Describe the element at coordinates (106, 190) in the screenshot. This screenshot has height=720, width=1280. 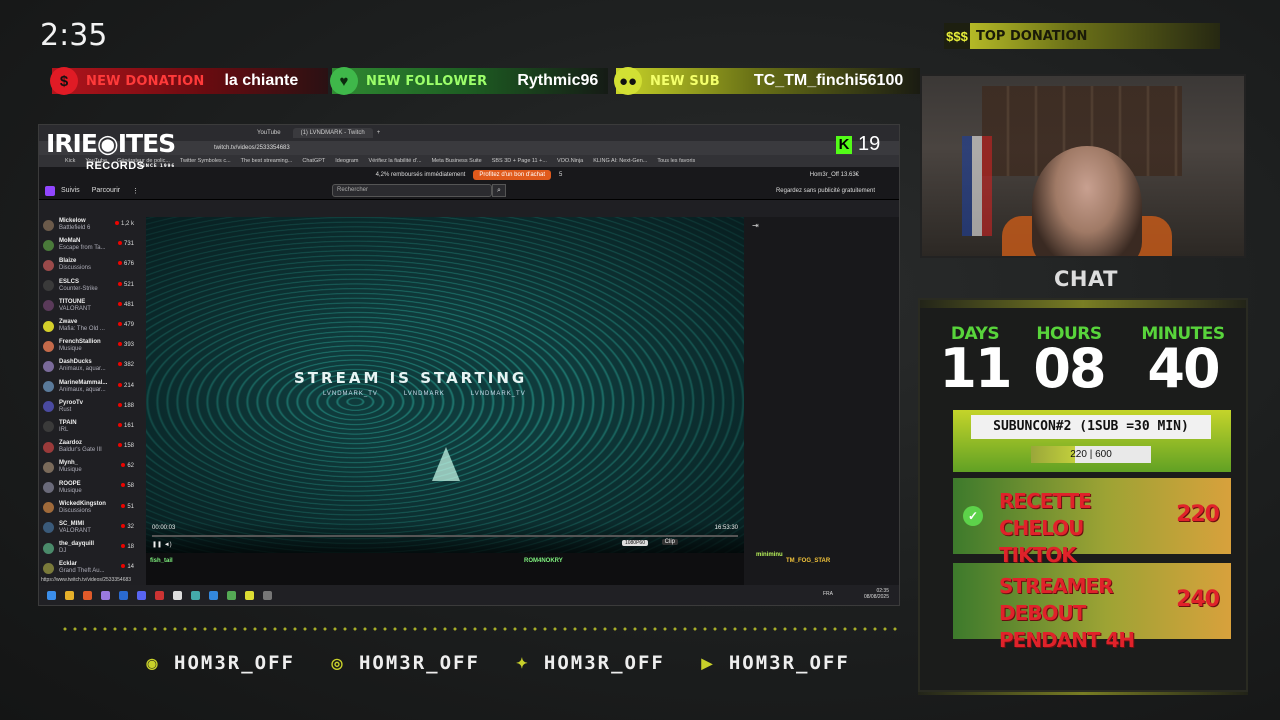
I see `nav-browse: Parcourir` at that location.